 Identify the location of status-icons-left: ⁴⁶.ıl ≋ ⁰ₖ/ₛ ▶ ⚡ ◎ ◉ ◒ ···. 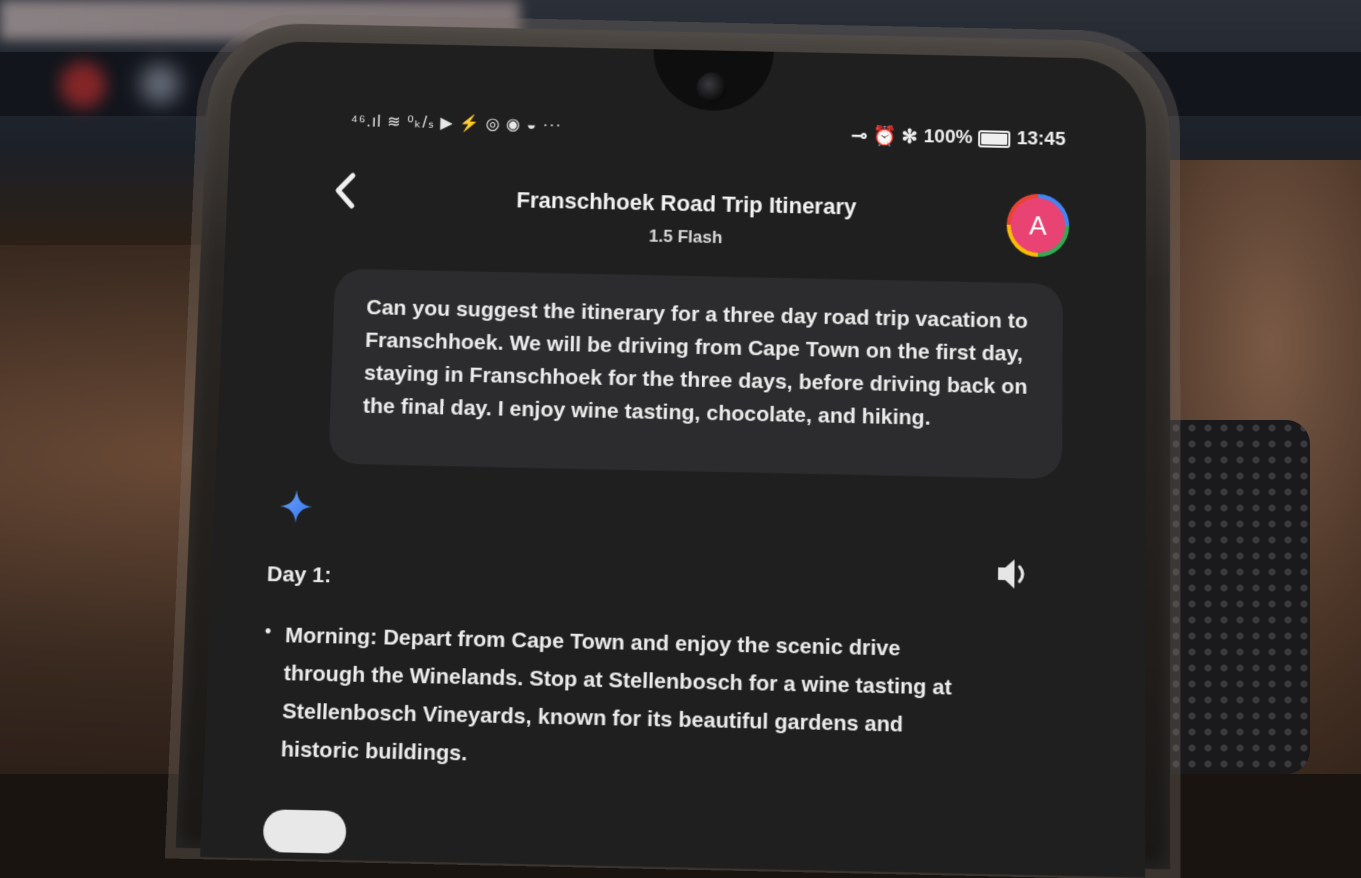
(456, 124).